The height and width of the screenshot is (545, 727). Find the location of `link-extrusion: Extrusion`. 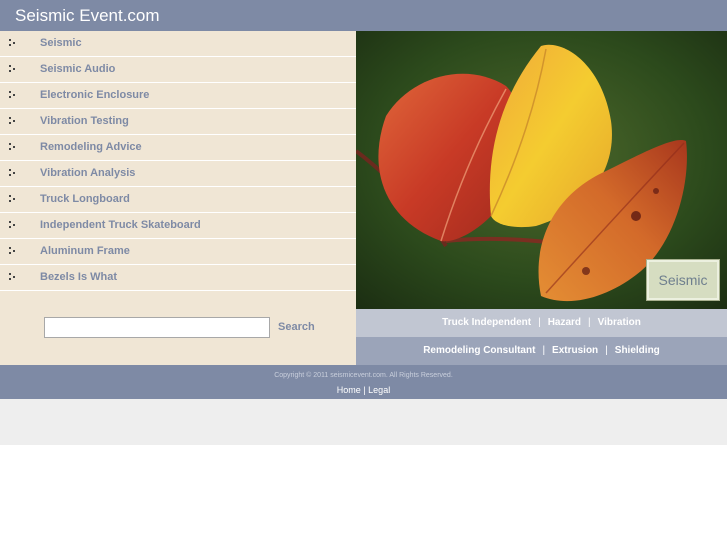

link-extrusion: Extrusion is located at coordinates (575, 350).